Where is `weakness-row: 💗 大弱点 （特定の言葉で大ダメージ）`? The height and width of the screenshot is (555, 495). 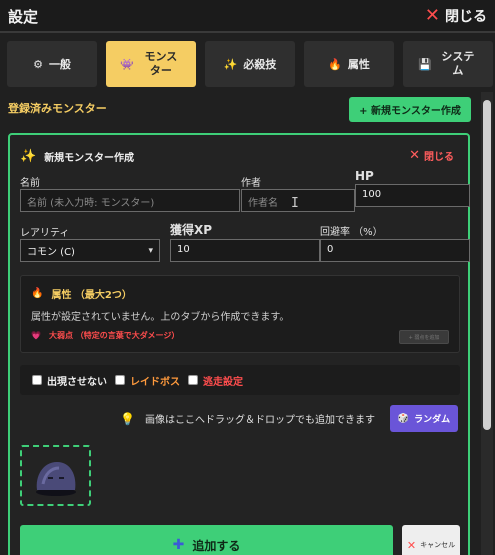
weakness-row: 💗 大弱点 （特定の言葉で大ダメージ） is located at coordinates (105, 335).